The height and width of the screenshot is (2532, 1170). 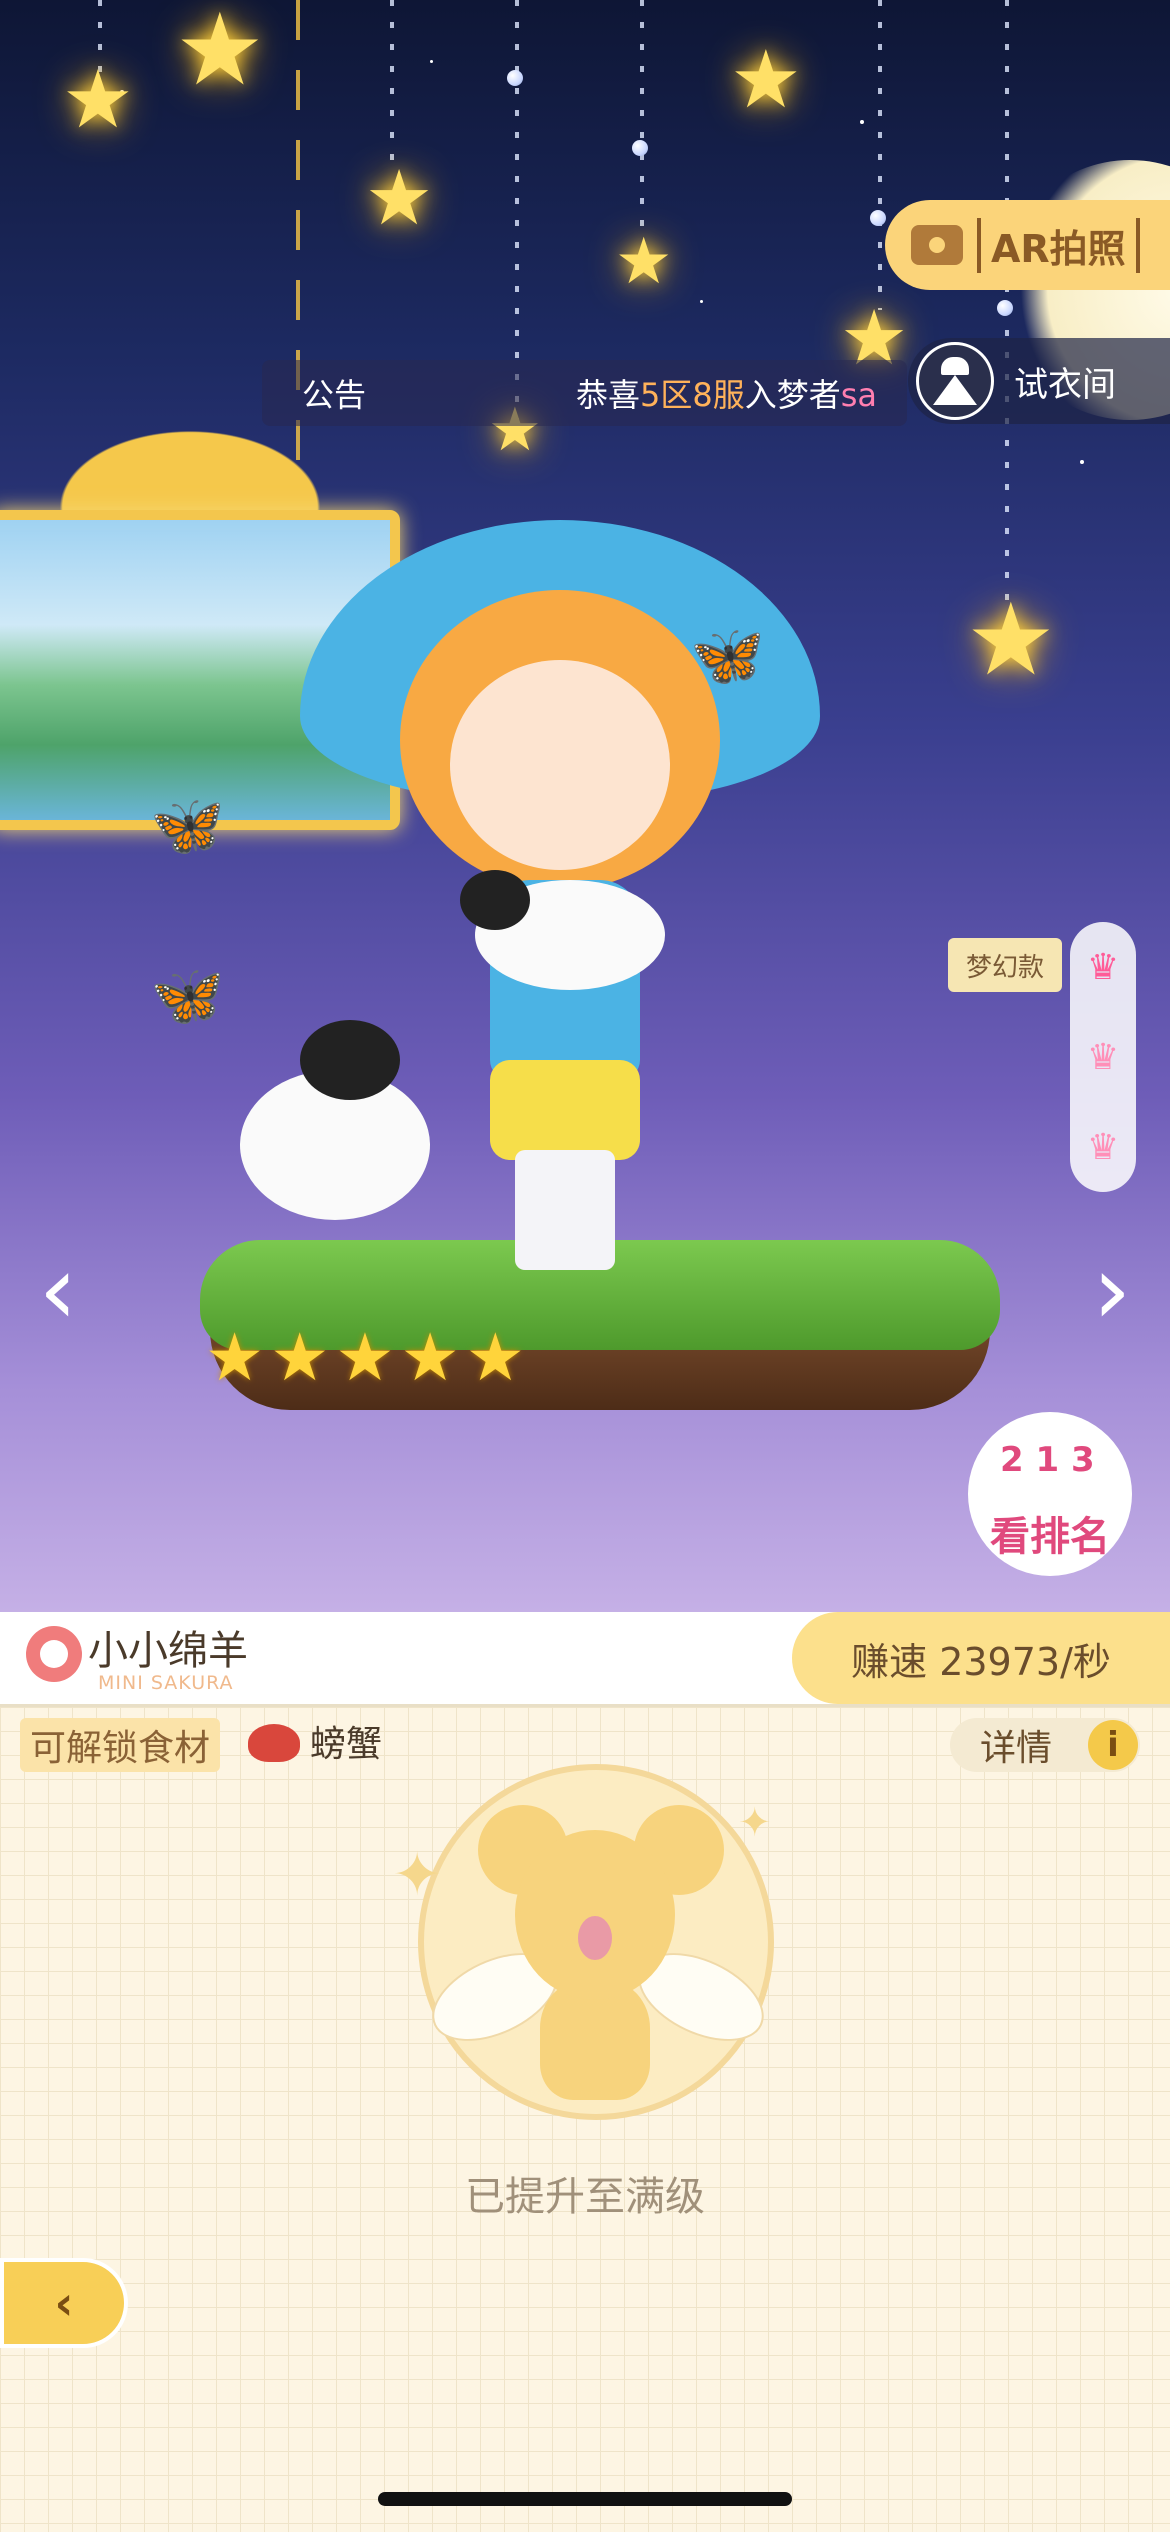 What do you see at coordinates (495, 900) in the screenshot?
I see `held-sheep-head` at bounding box center [495, 900].